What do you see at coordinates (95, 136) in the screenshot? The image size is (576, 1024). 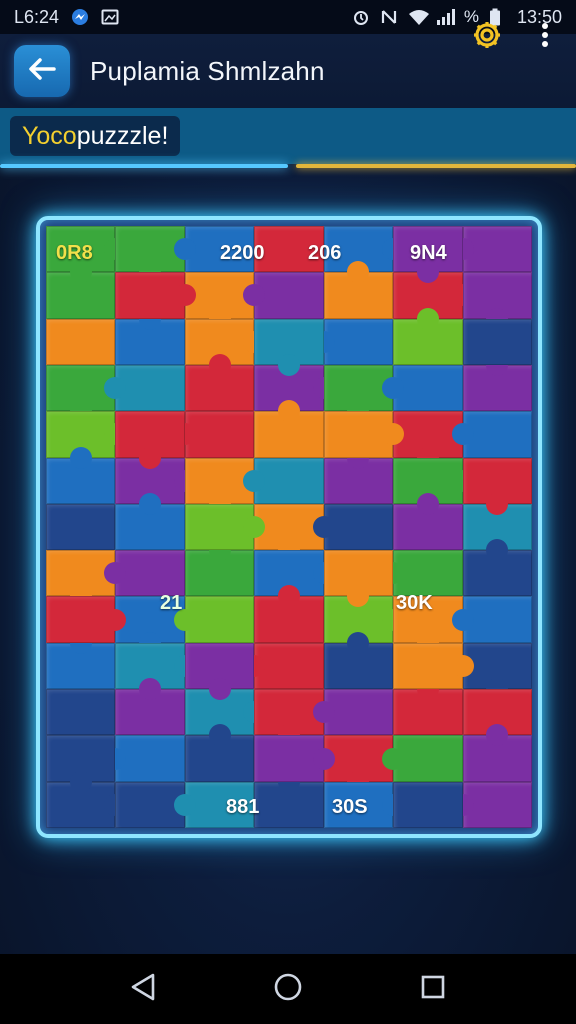 I see `subheader-label: Yoco puzzzle!` at bounding box center [95, 136].